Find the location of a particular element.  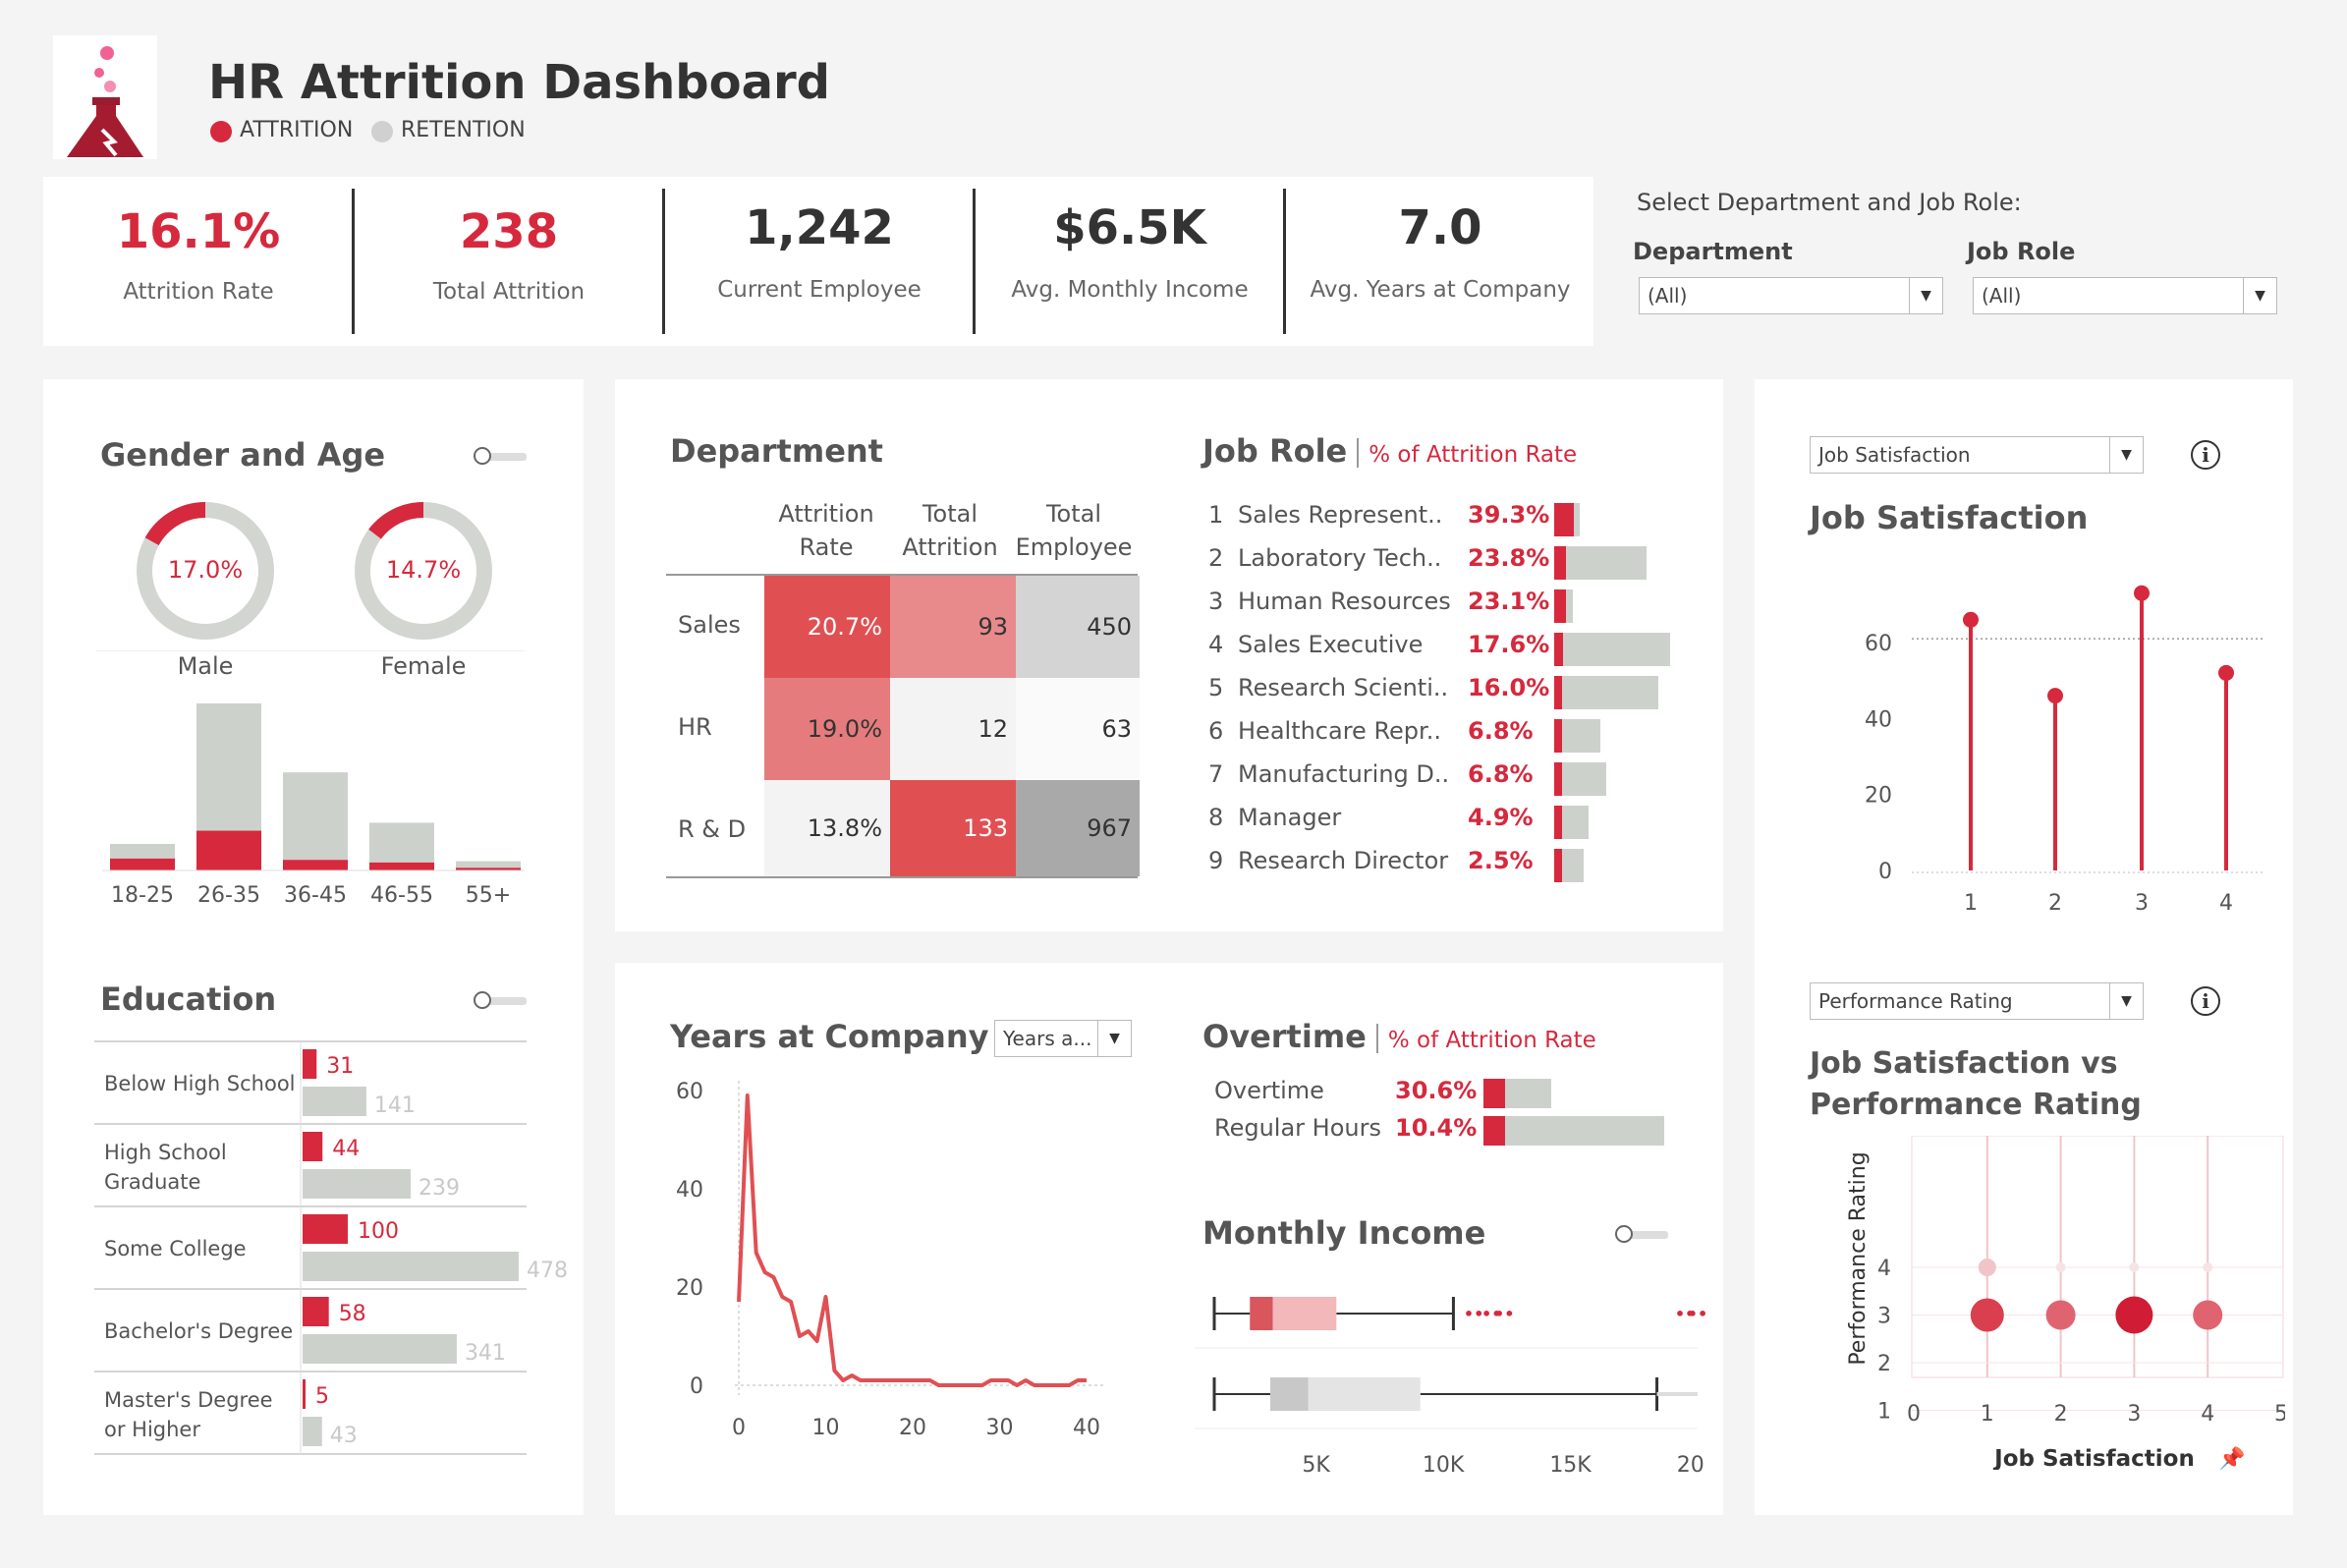

value-label-attrition: 100 is located at coordinates (378, 1231).